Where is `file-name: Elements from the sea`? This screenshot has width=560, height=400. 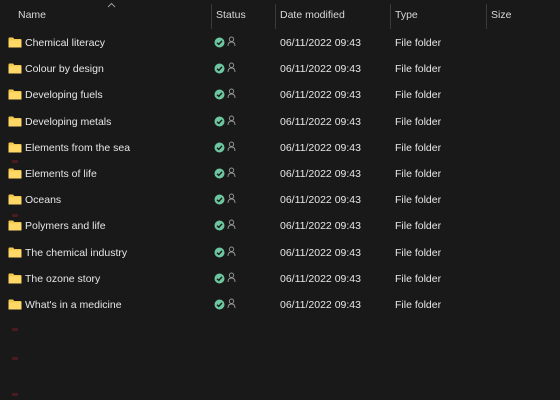
file-name: Elements from the sea is located at coordinates (77, 149).